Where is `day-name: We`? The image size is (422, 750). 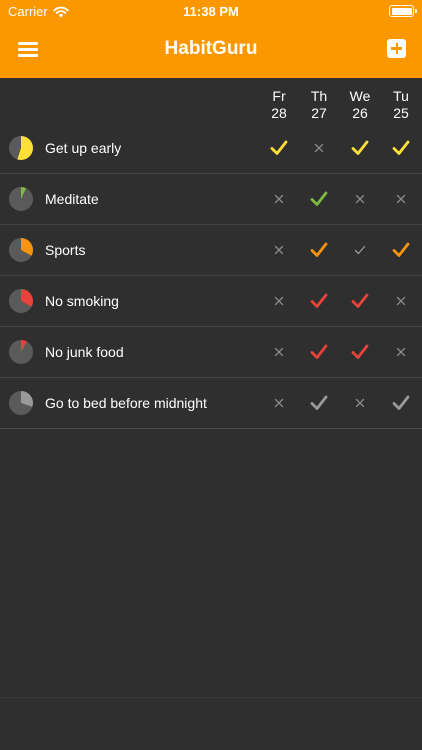
day-name: We is located at coordinates (360, 96).